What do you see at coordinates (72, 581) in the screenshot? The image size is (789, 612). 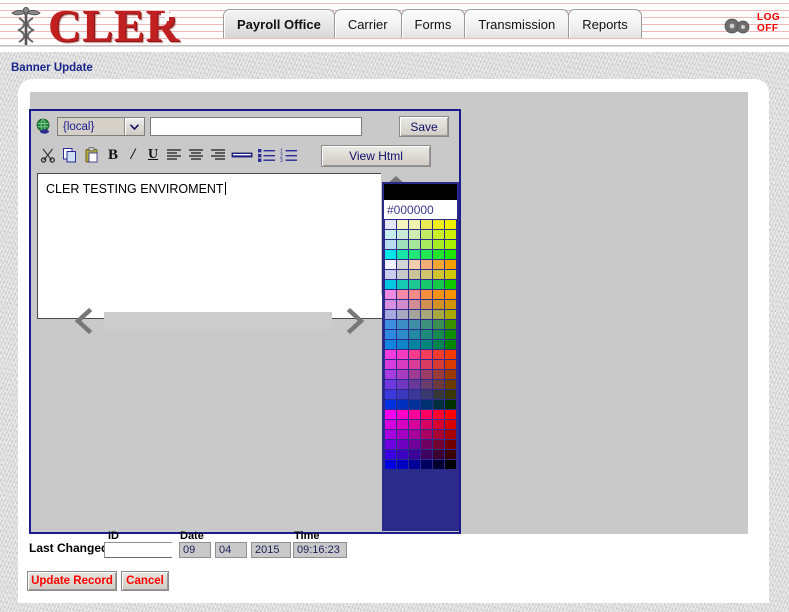 I see `update-record-button: Update Record` at bounding box center [72, 581].